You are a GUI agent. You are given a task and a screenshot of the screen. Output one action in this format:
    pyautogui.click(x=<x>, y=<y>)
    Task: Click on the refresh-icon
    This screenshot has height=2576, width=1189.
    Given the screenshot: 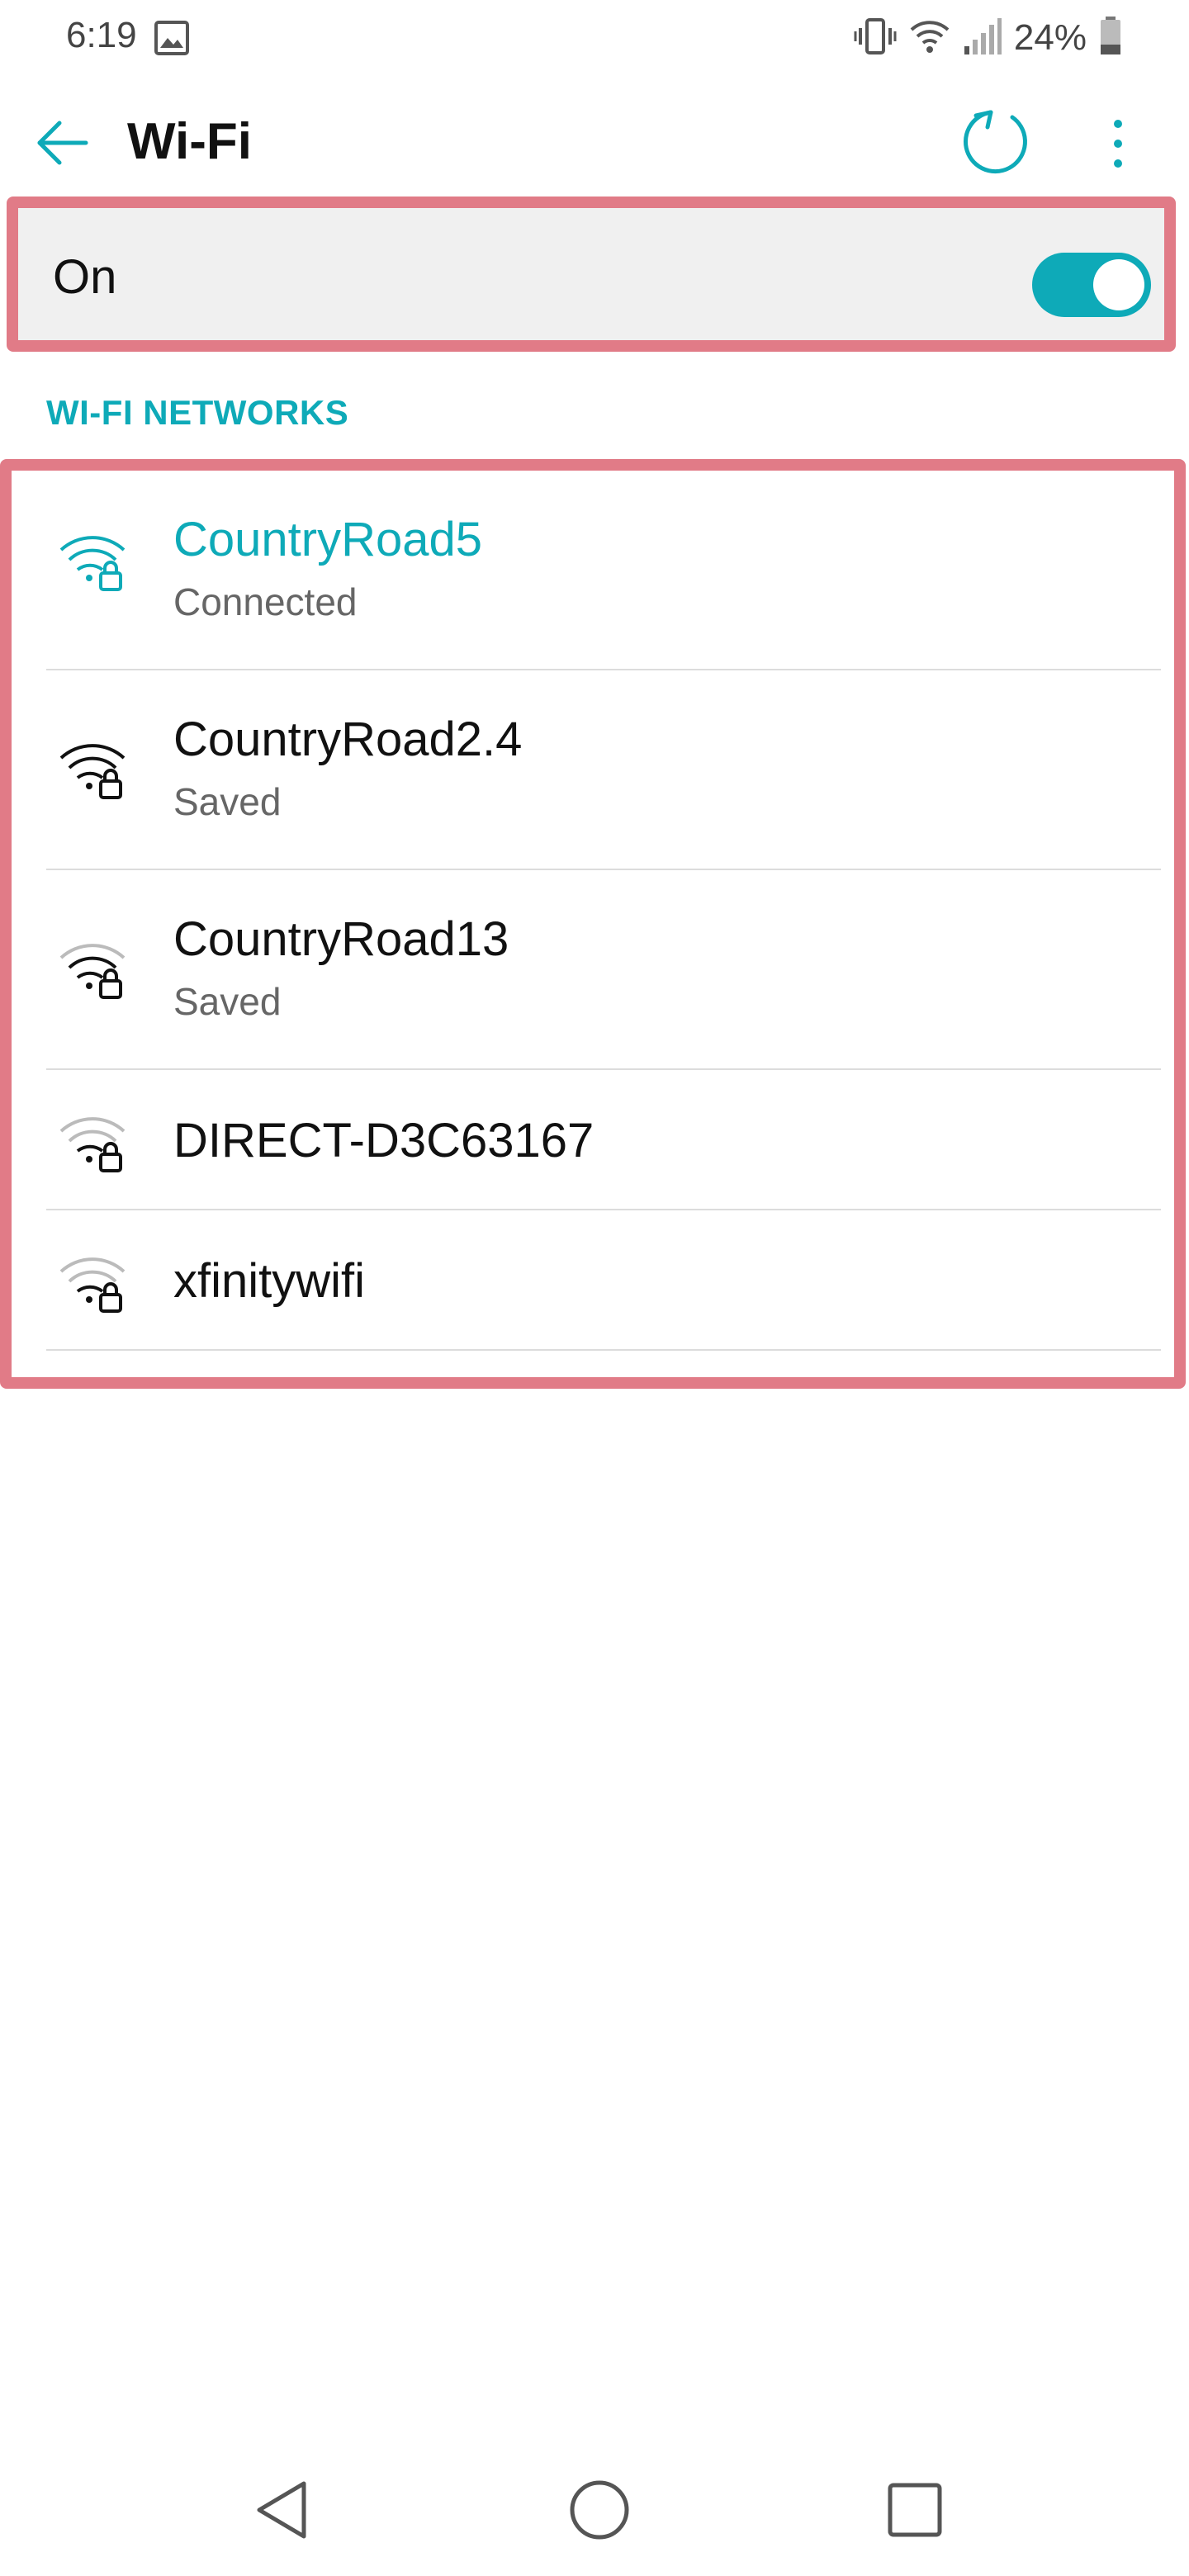 What is the action you would take?
    pyautogui.click(x=997, y=142)
    